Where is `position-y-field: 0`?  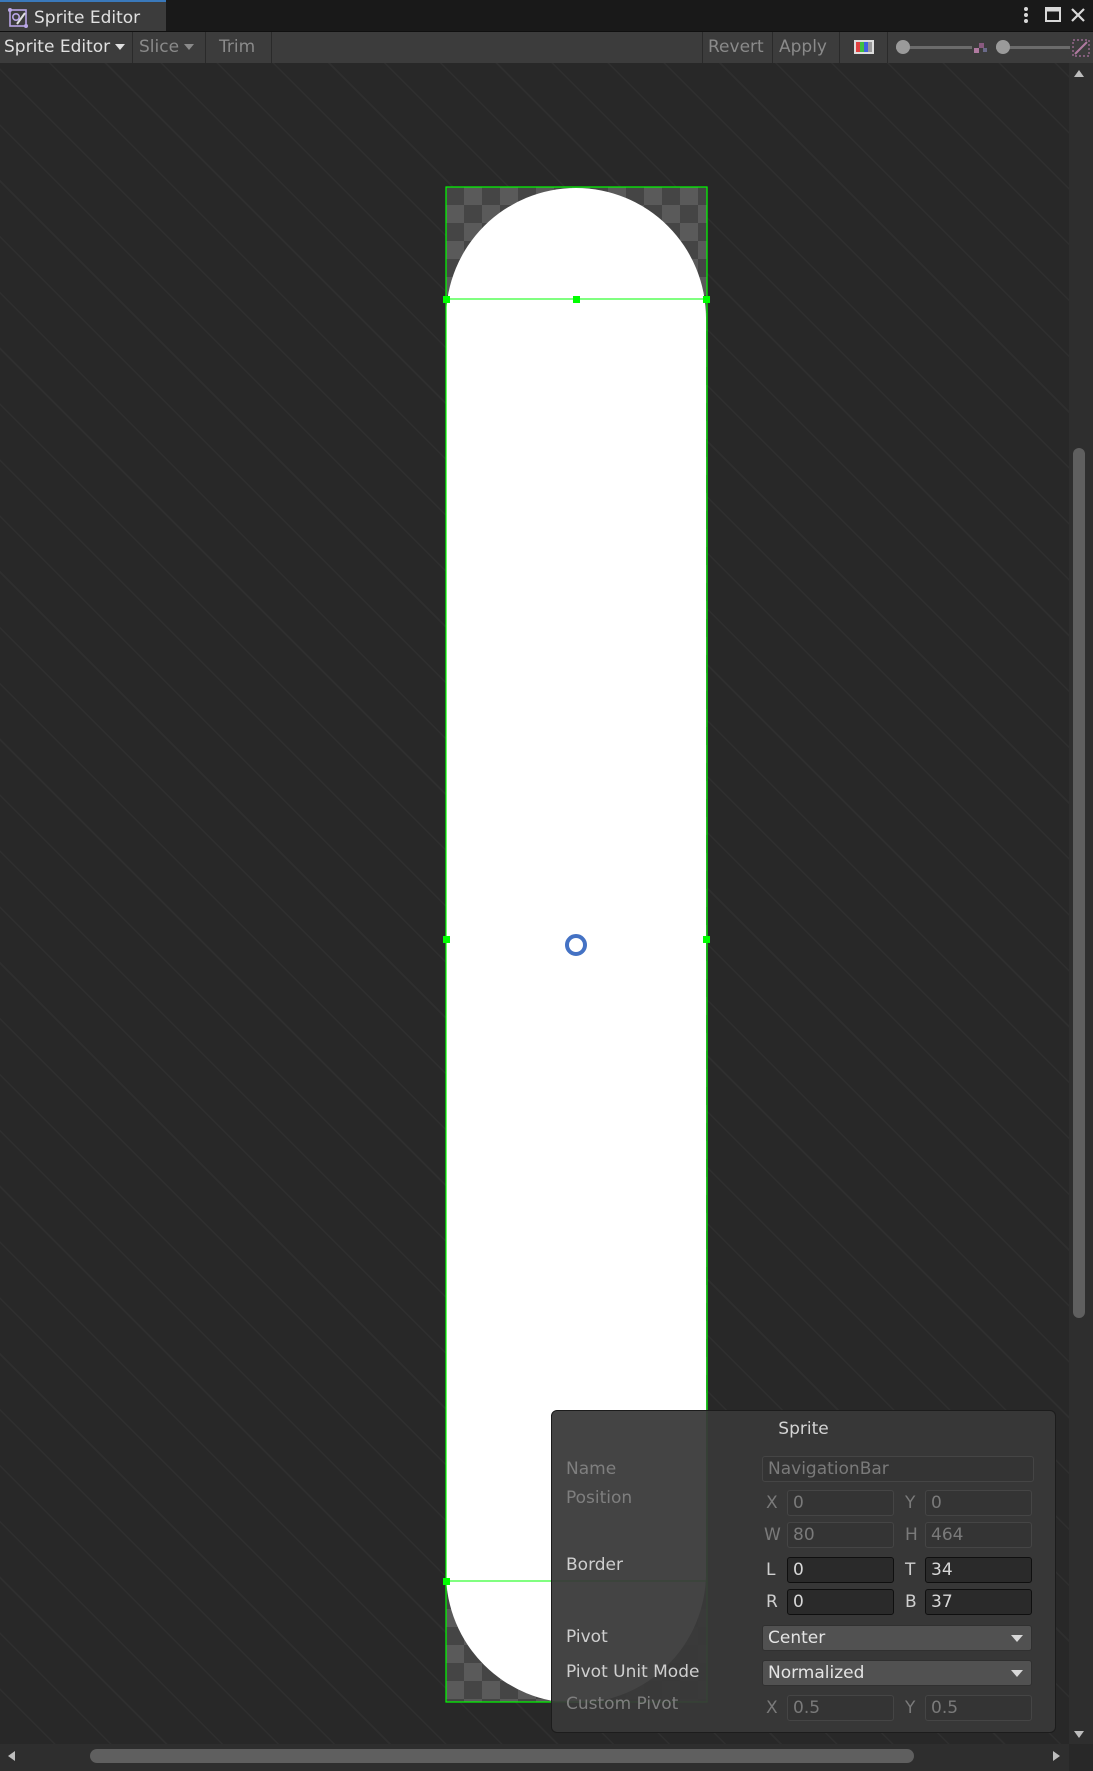
position-y-field: 0 is located at coordinates (978, 1503).